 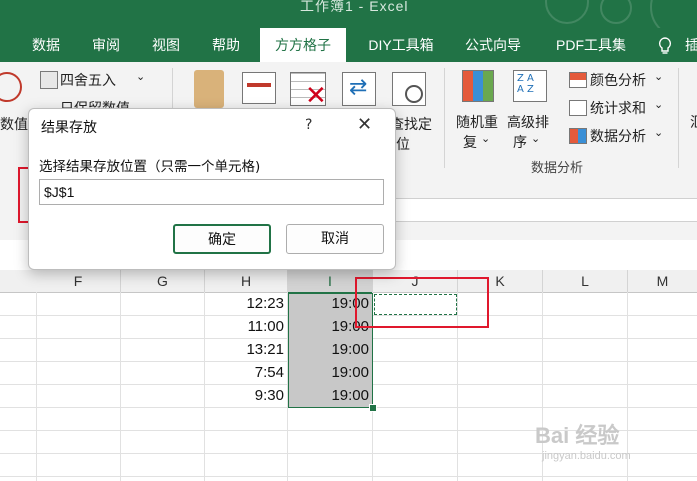 What do you see at coordinates (49, 80) in the screenshot?
I see `round-icon` at bounding box center [49, 80].